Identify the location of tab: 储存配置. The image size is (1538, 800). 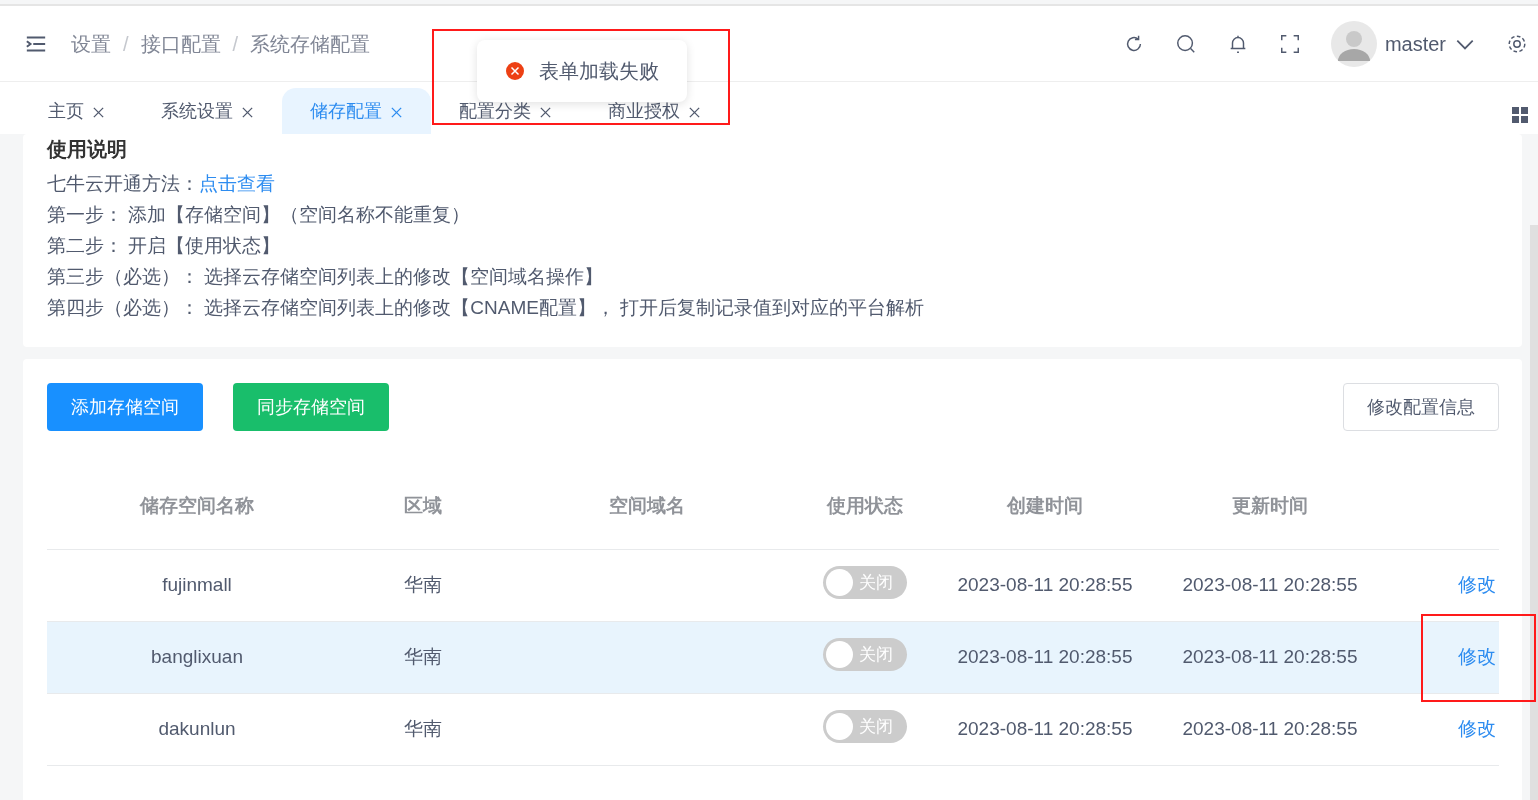
(356, 111).